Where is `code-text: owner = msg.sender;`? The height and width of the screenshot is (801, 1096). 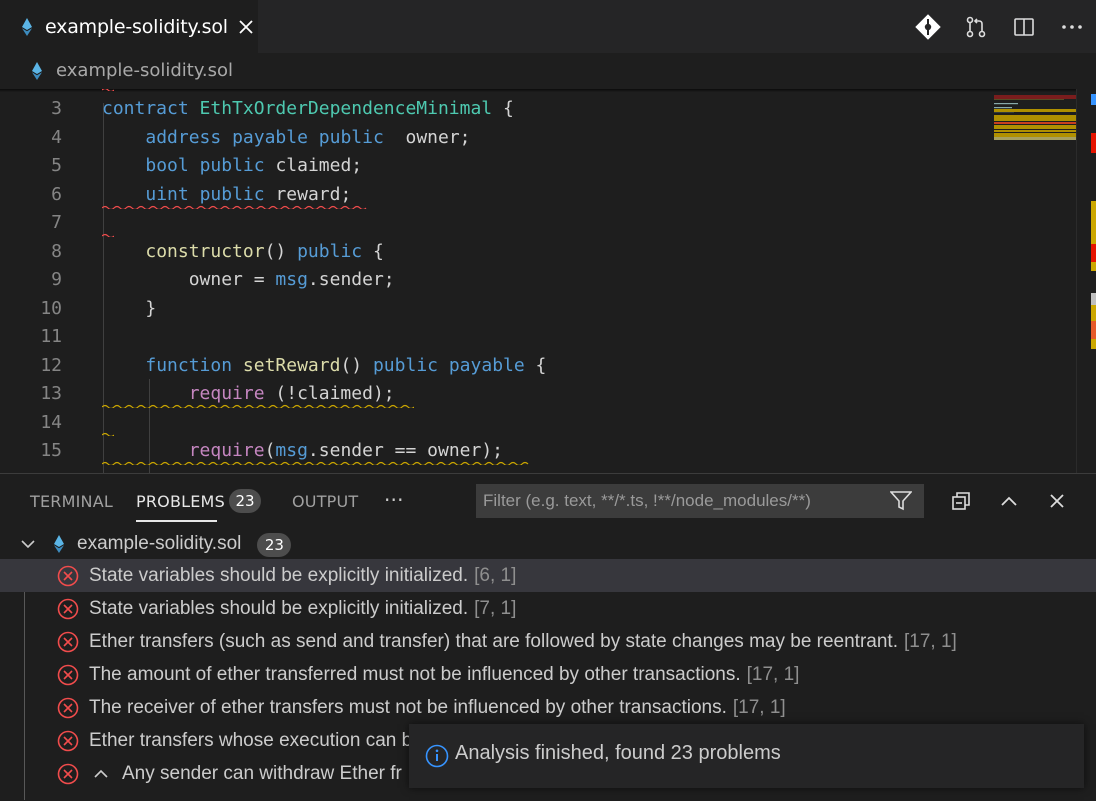 code-text: owner = msg.sender; is located at coordinates (291, 279).